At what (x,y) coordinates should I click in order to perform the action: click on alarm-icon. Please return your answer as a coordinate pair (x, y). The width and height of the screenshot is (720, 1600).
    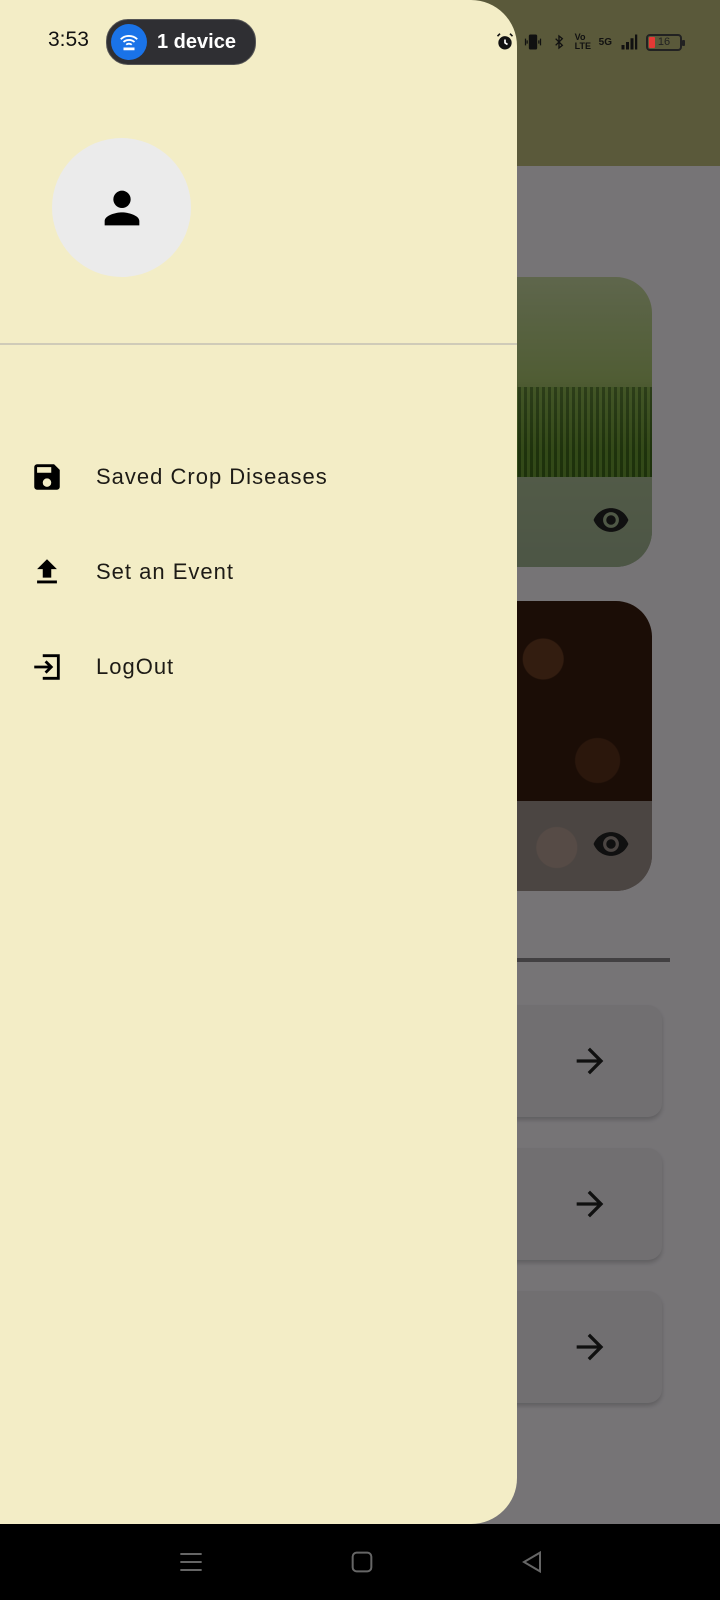
    Looking at the image, I should click on (504, 41).